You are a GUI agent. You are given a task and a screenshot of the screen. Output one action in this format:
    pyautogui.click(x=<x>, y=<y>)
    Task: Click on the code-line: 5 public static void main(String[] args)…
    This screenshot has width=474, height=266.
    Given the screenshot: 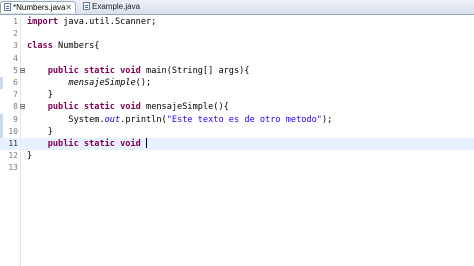 What is the action you would take?
    pyautogui.click(x=237, y=71)
    